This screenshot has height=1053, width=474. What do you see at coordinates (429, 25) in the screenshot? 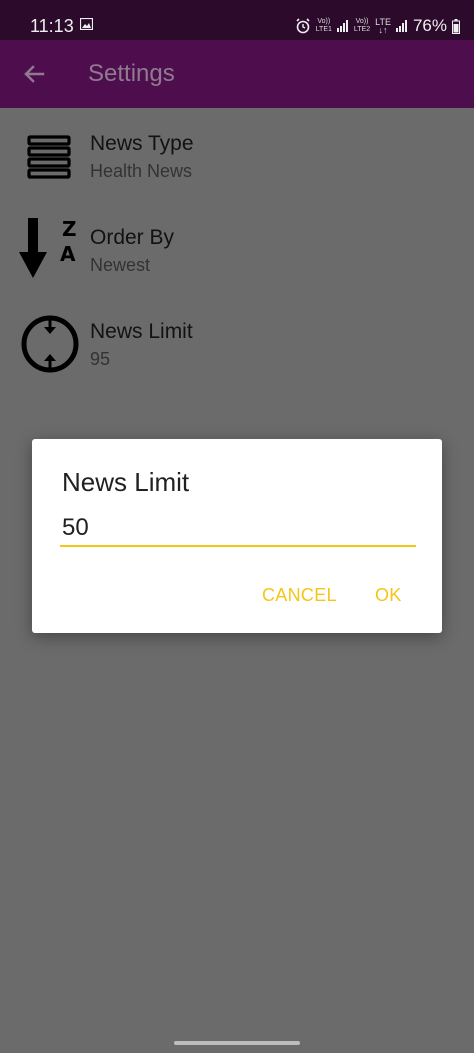
I see `battery-percentage: 76%` at bounding box center [429, 25].